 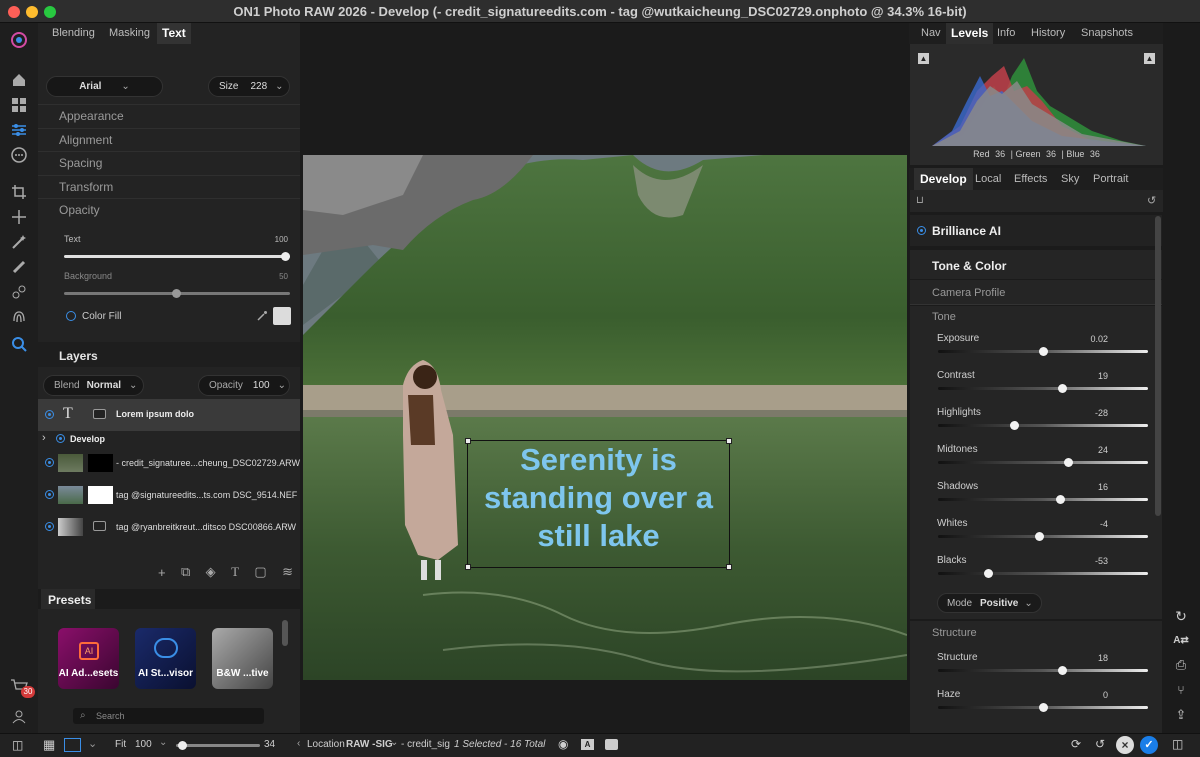 I want to click on haze-value: 0, so click(x=1105, y=695).